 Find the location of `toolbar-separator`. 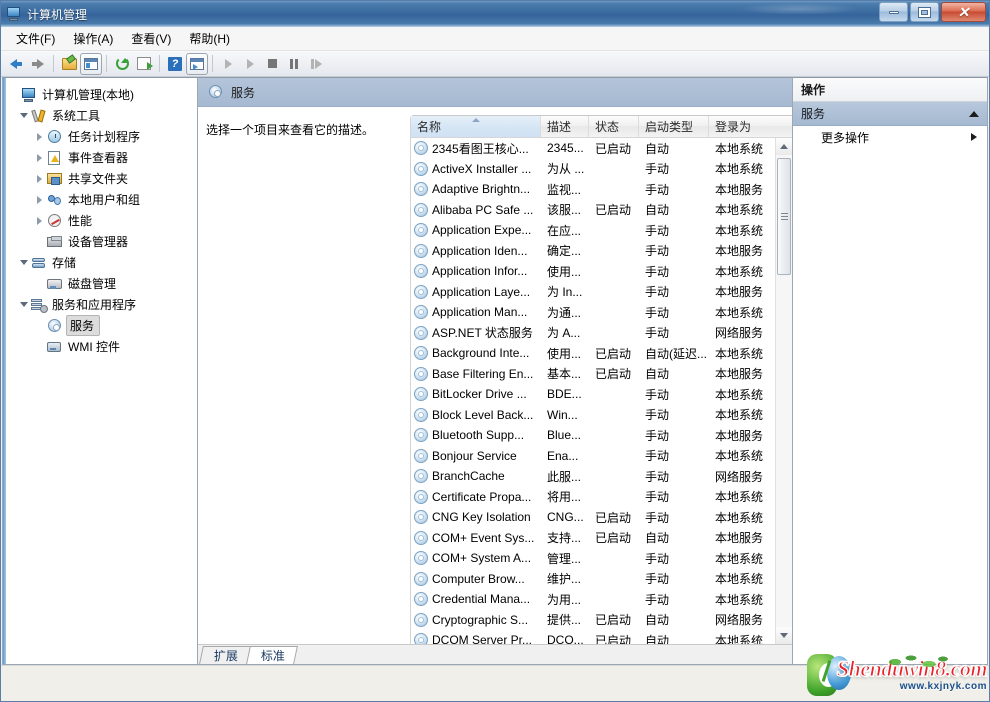

toolbar-separator is located at coordinates (106, 63).